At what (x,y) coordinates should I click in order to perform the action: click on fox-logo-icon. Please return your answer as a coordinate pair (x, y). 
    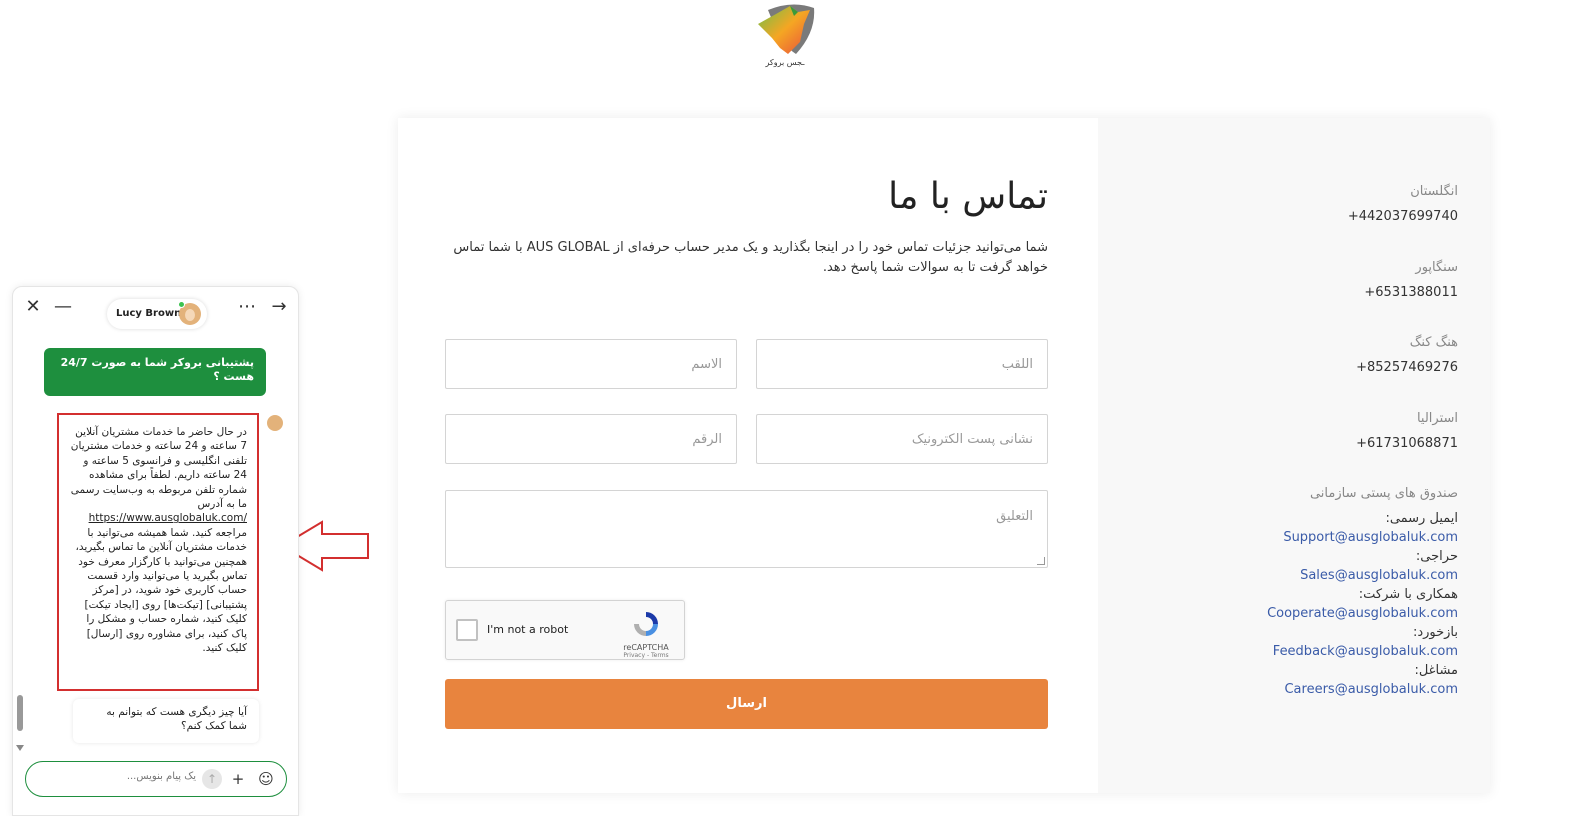
    Looking at the image, I should click on (786, 29).